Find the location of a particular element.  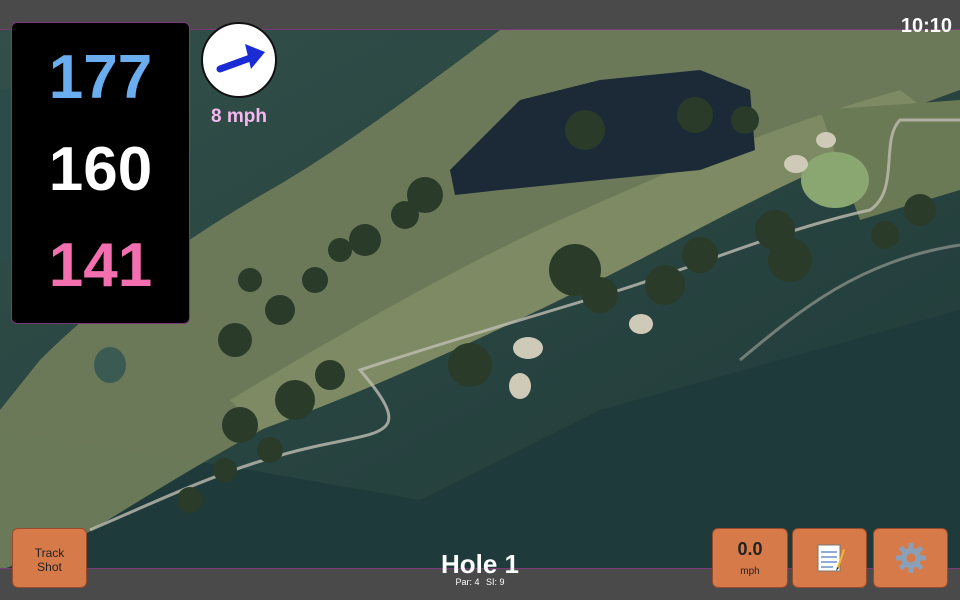

wind-indicator is located at coordinates (239, 60).